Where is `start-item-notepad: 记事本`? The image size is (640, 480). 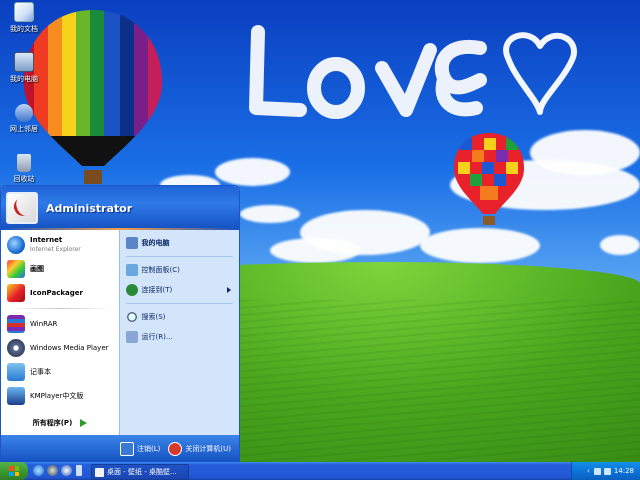
start-item-notepad: 记事本 is located at coordinates (60, 372).